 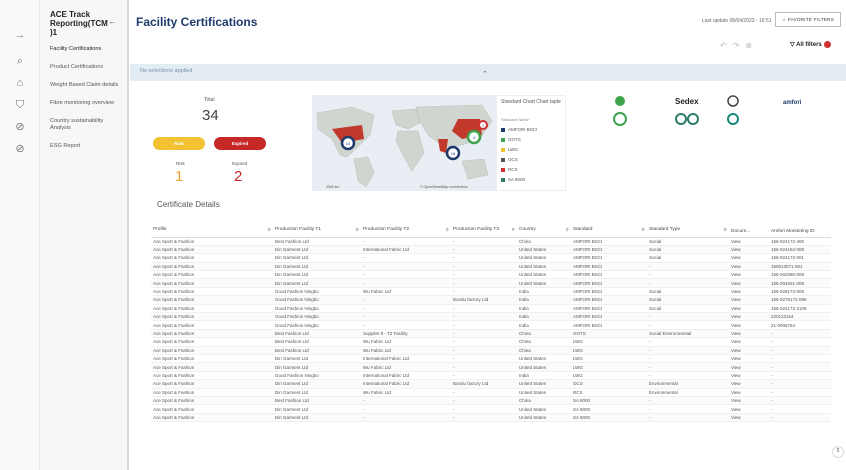 I want to click on bookmark-icon: ⛉, so click(x=20, y=105).